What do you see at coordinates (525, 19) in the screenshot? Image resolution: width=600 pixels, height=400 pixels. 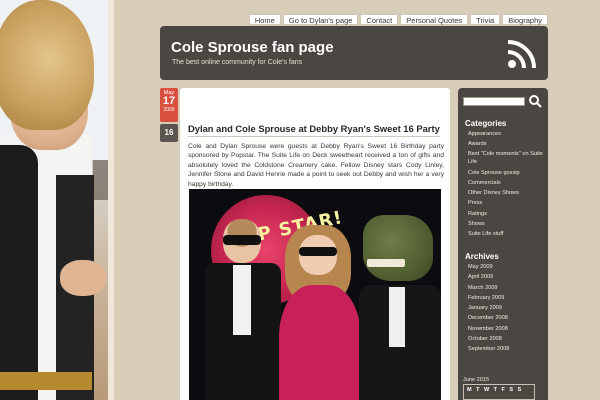 I see `nav-biography: Biography` at bounding box center [525, 19].